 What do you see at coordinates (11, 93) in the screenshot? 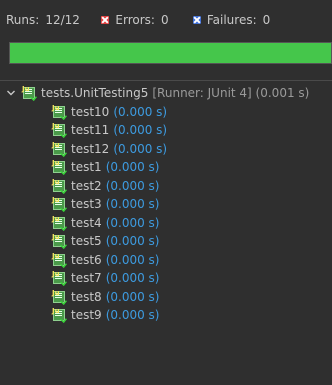
I see `chevron-down-icon` at bounding box center [11, 93].